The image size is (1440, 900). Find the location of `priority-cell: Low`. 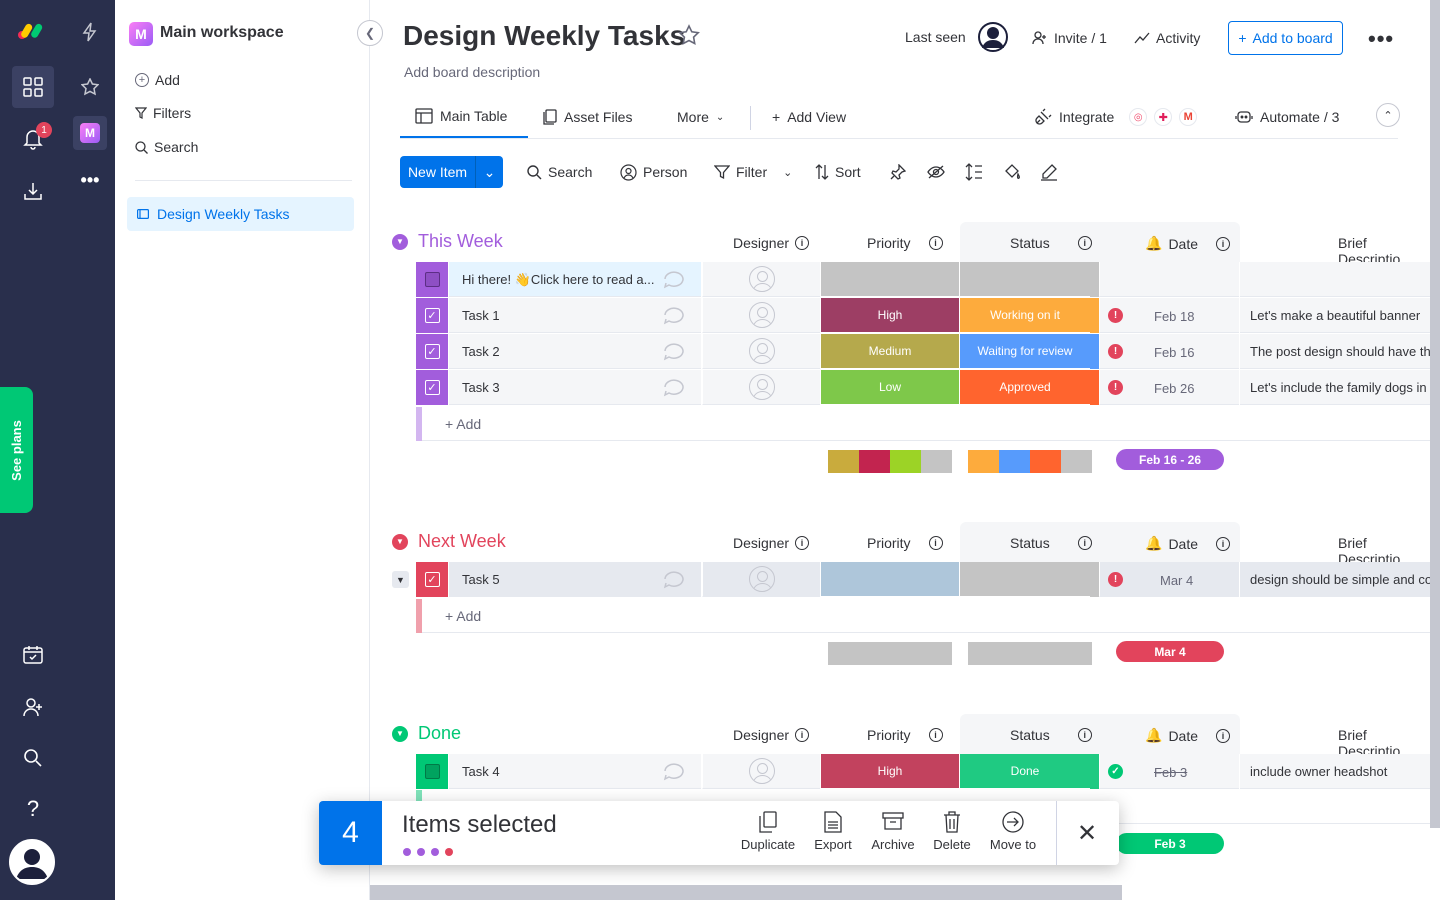

priority-cell: Low is located at coordinates (889, 387).